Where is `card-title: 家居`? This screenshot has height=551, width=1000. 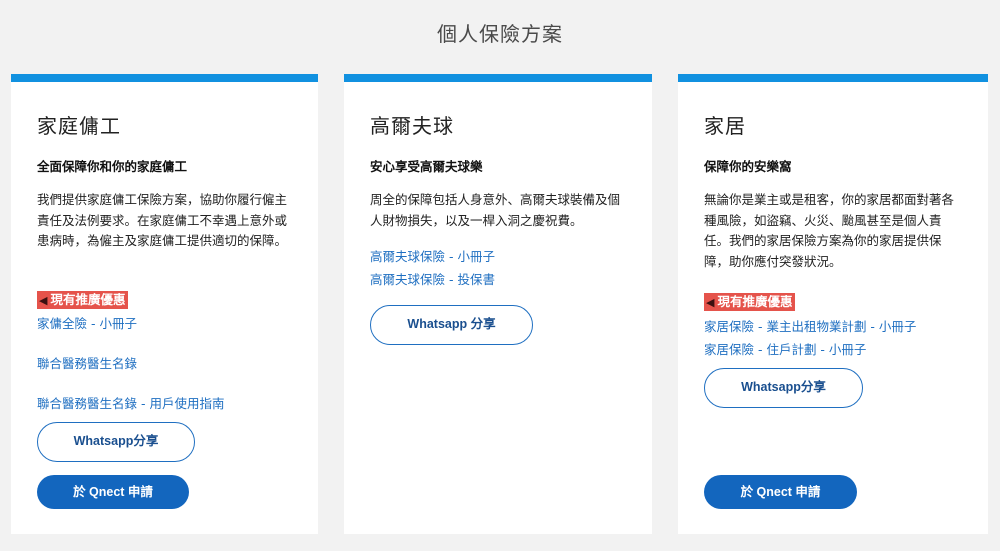 card-title: 家居 is located at coordinates (725, 126).